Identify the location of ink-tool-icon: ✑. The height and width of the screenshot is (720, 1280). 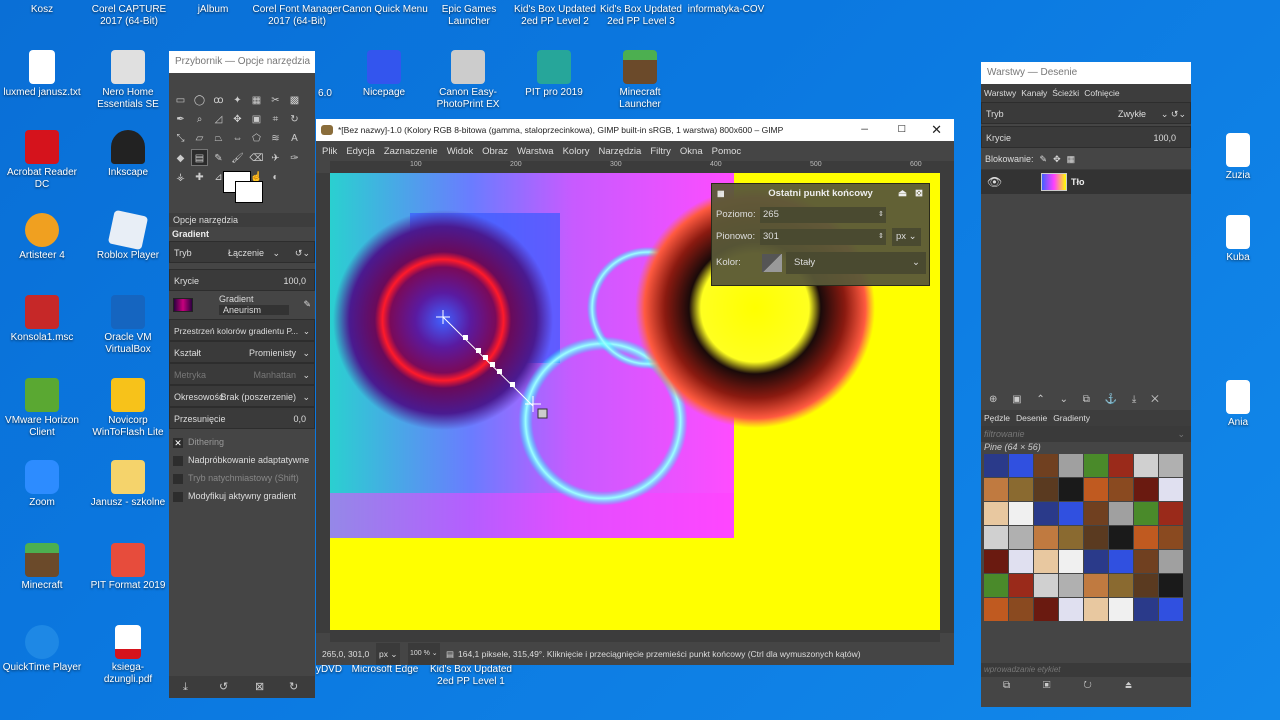
(294, 158).